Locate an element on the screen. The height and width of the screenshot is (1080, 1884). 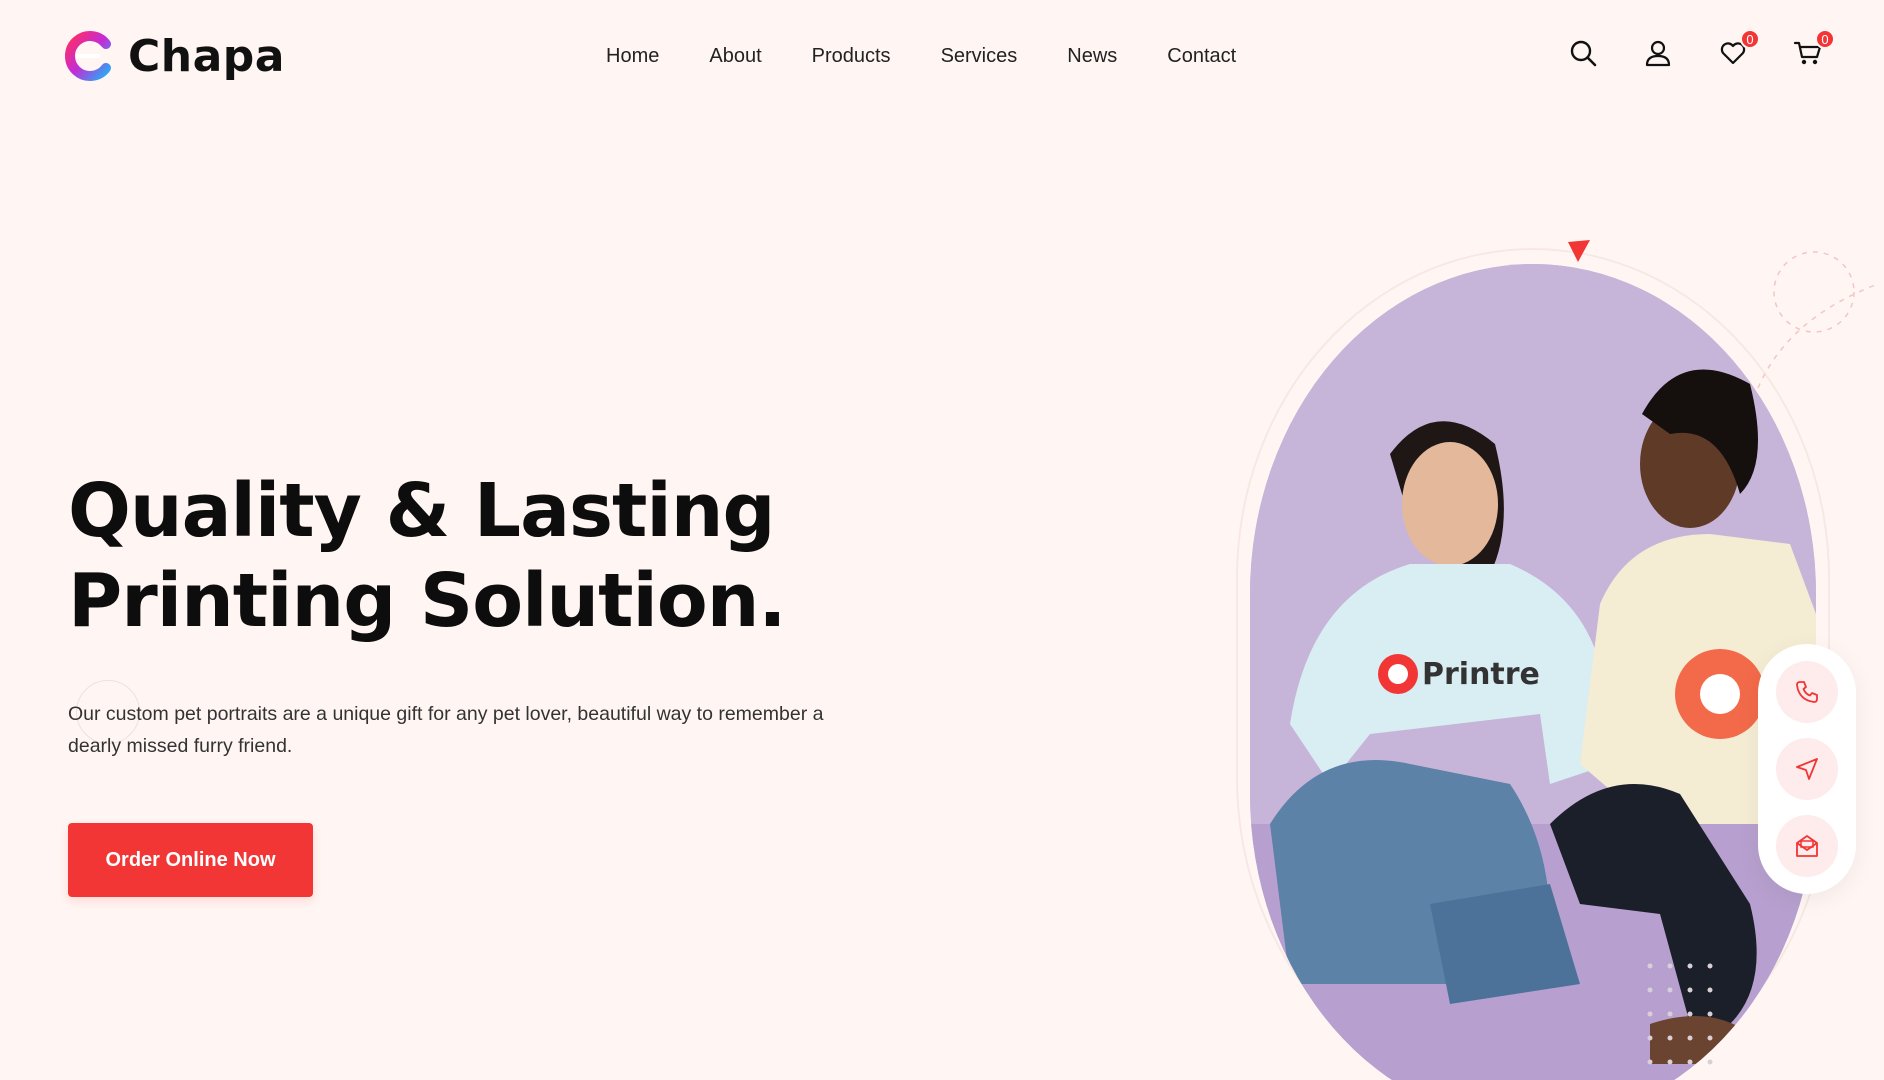
search-icon is located at coordinates (1583, 53).